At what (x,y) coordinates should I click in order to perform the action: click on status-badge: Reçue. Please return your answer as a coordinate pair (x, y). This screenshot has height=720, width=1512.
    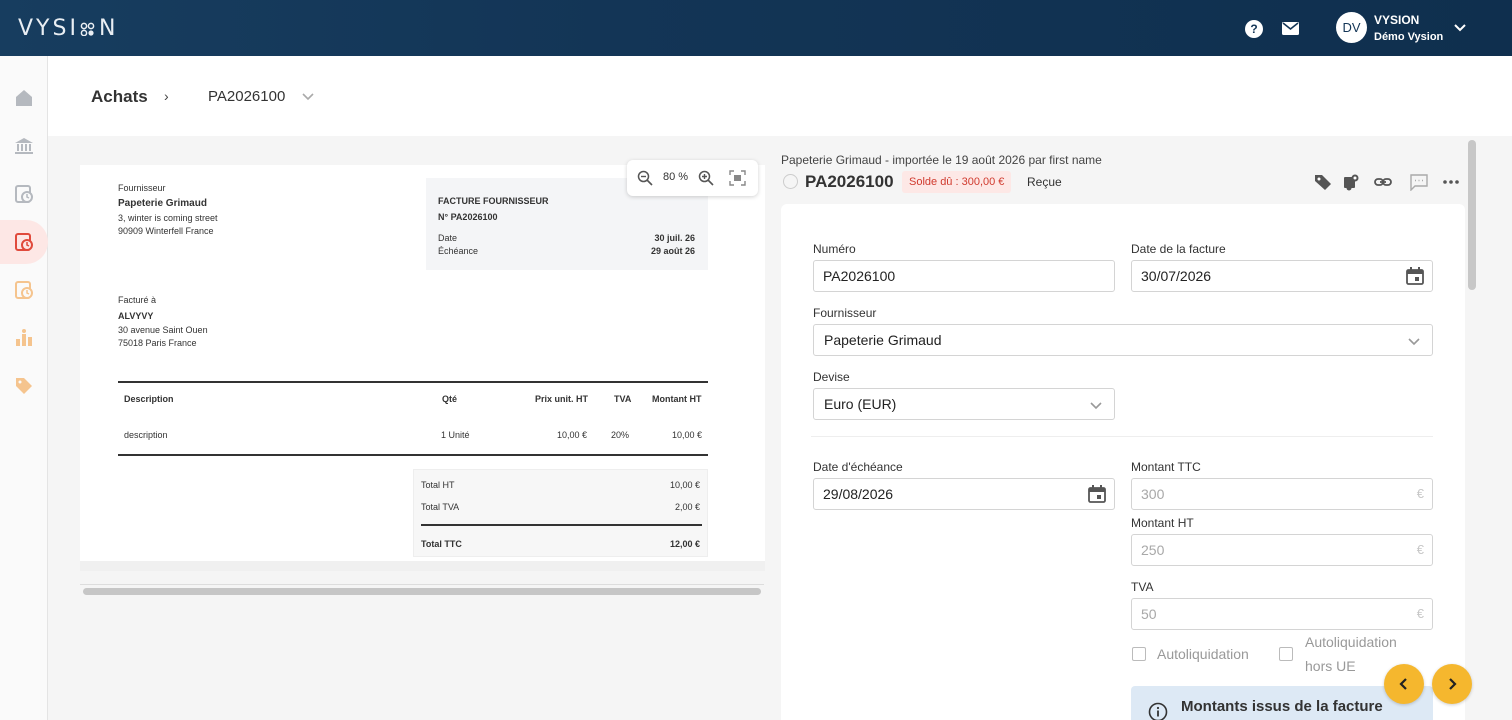
    Looking at the image, I should click on (1044, 182).